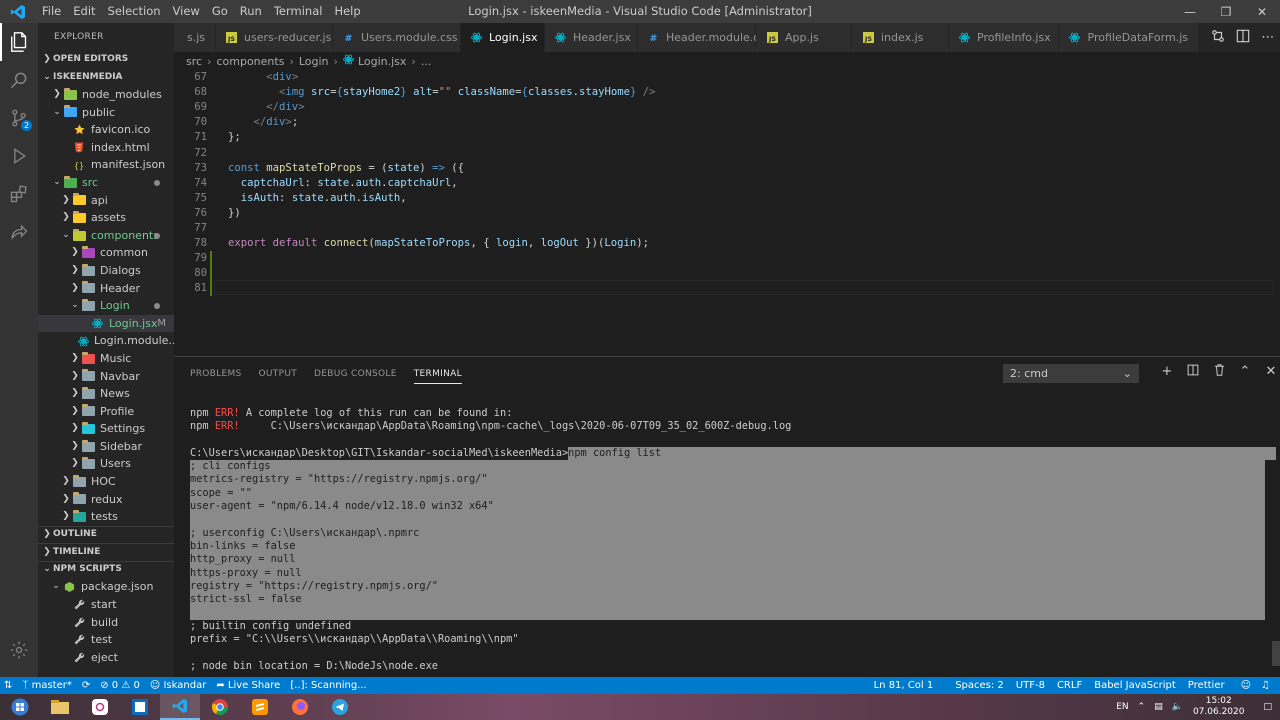 This screenshot has width=1280, height=720. Describe the element at coordinates (106, 359) in the screenshot. I see `tree-folder: ❯ Music` at that location.